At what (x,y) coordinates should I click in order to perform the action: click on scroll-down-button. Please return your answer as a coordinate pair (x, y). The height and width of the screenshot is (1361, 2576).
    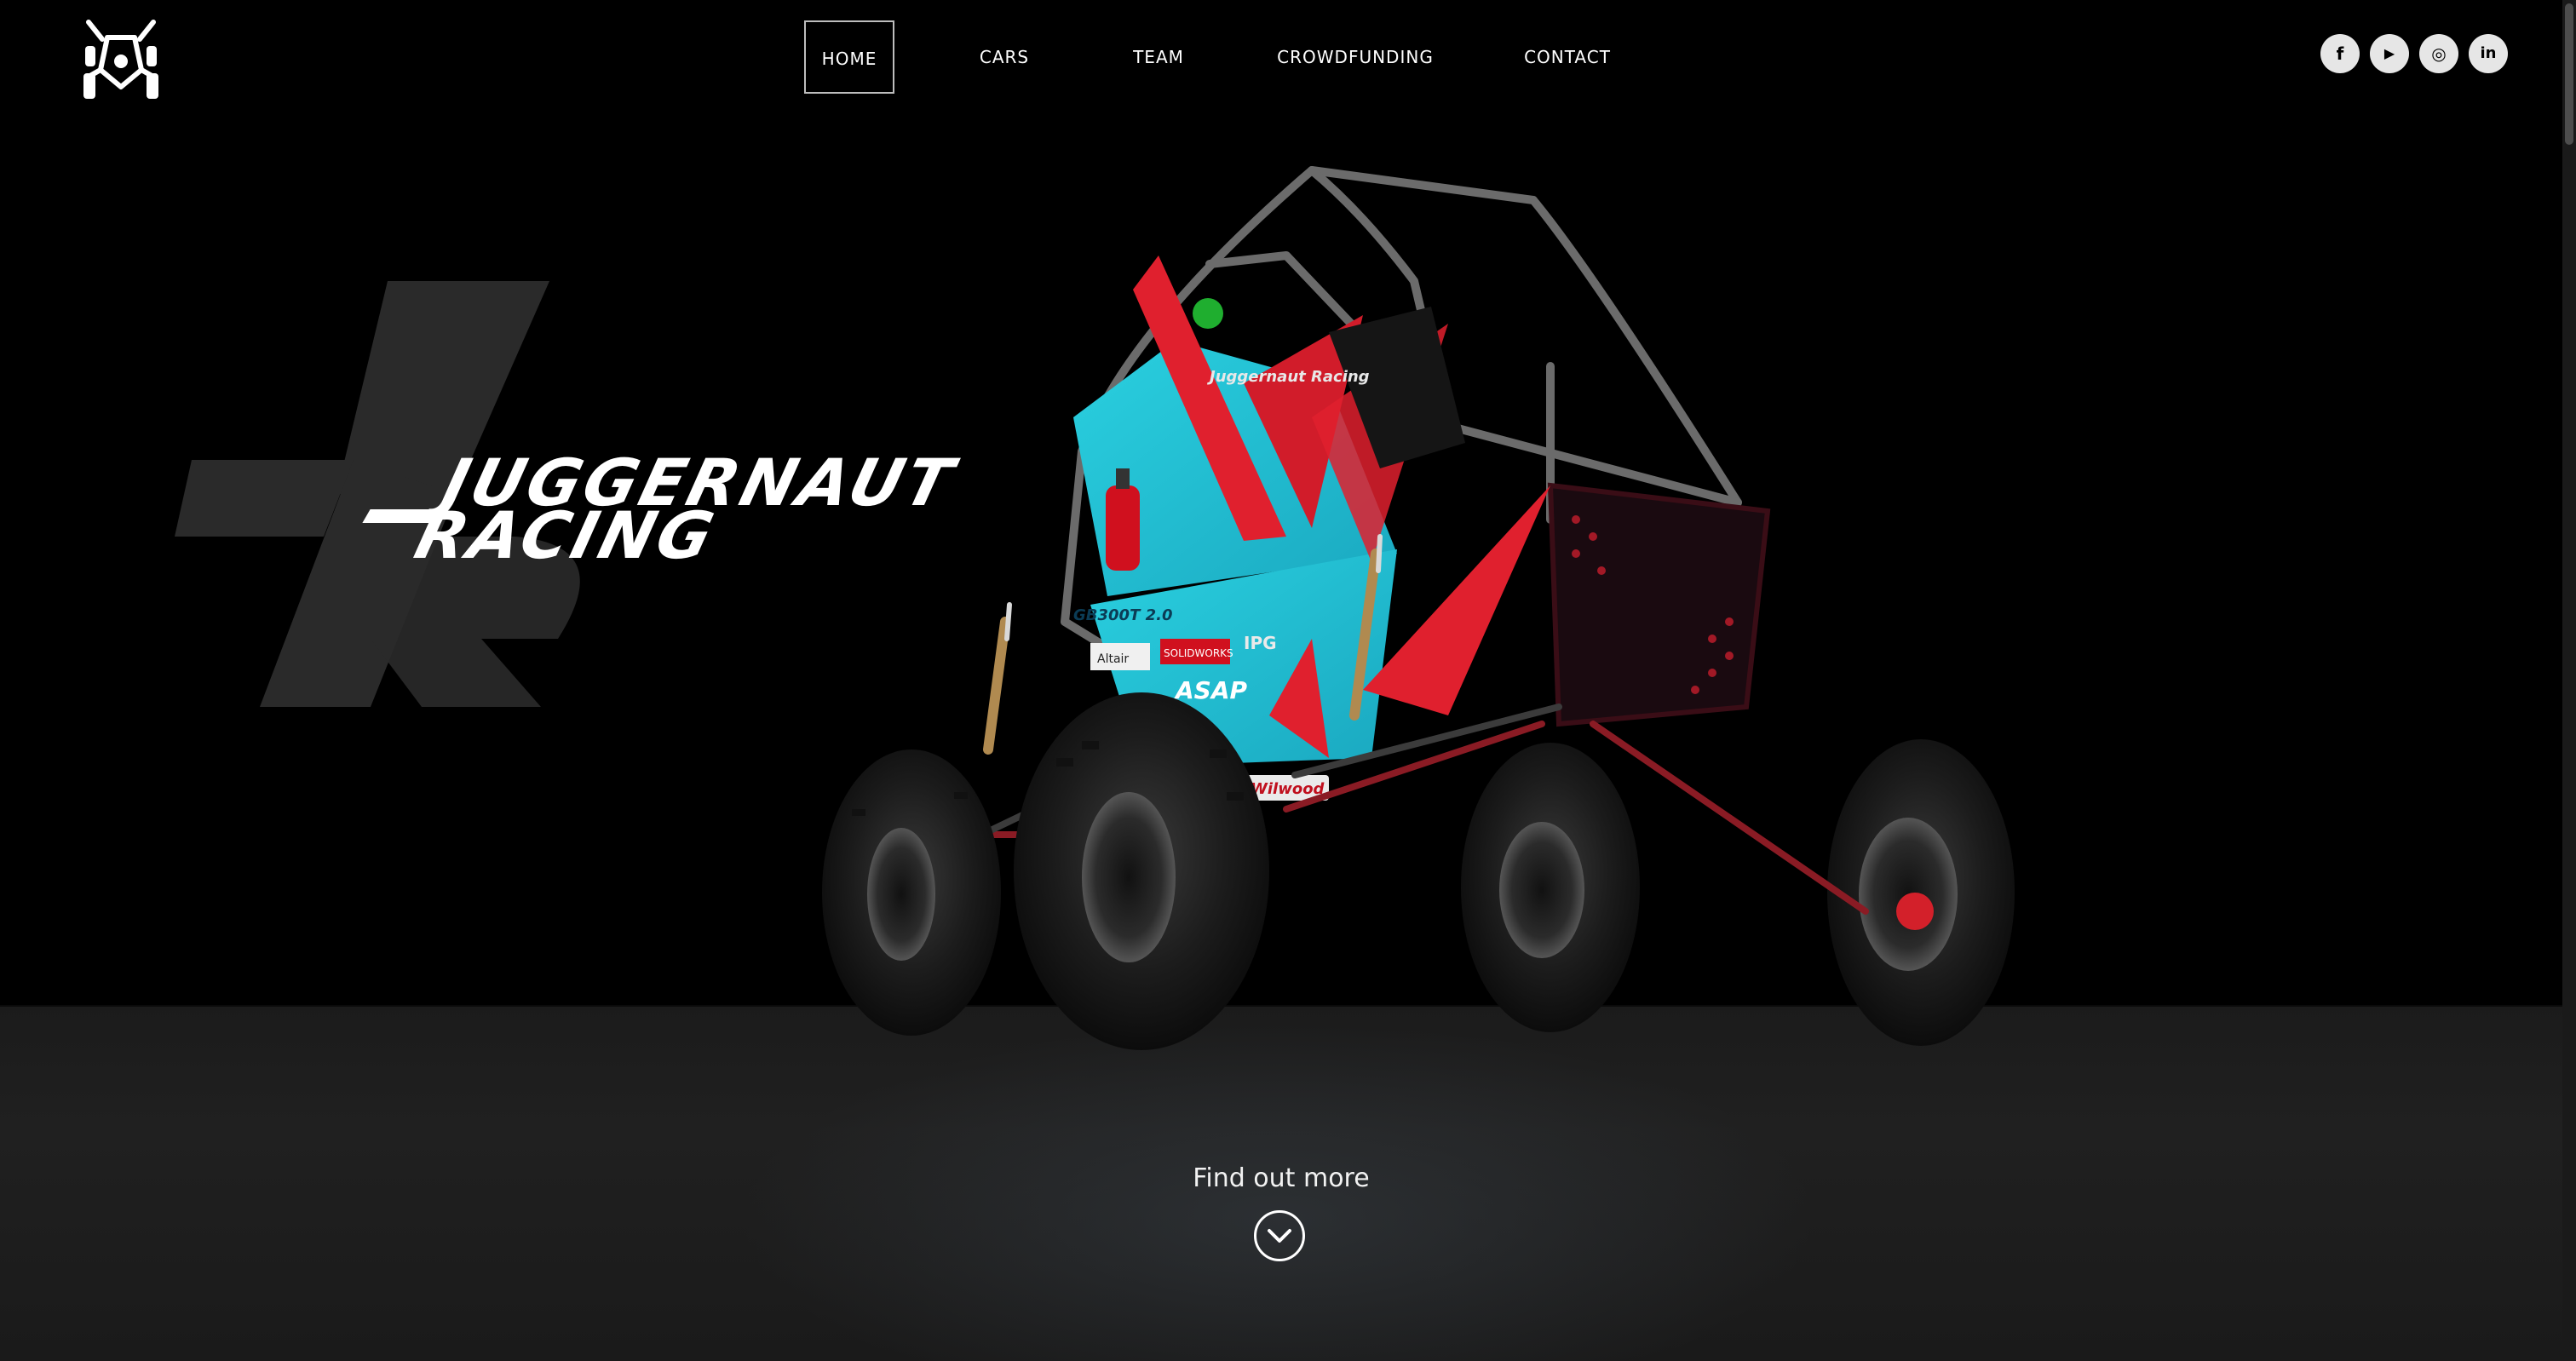
    Looking at the image, I should click on (1280, 1235).